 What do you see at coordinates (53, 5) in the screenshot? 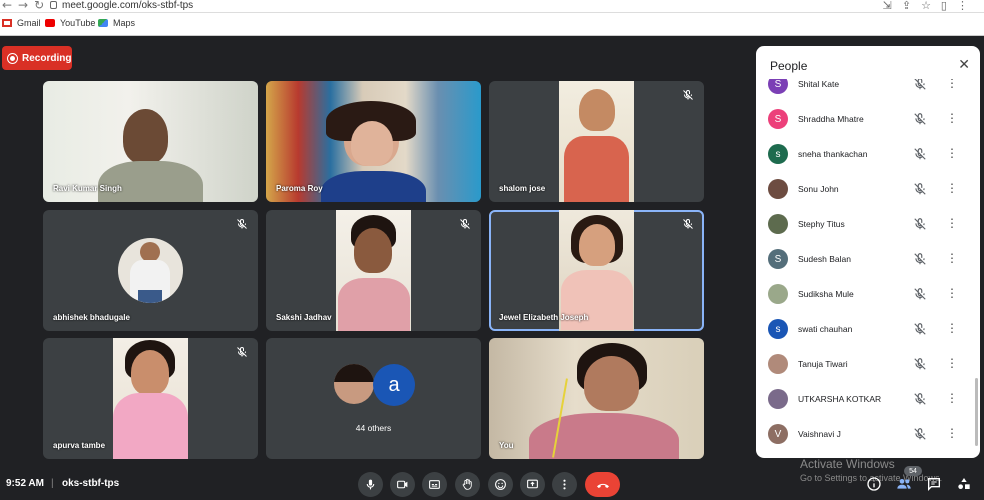
I see `lock-icon` at bounding box center [53, 5].